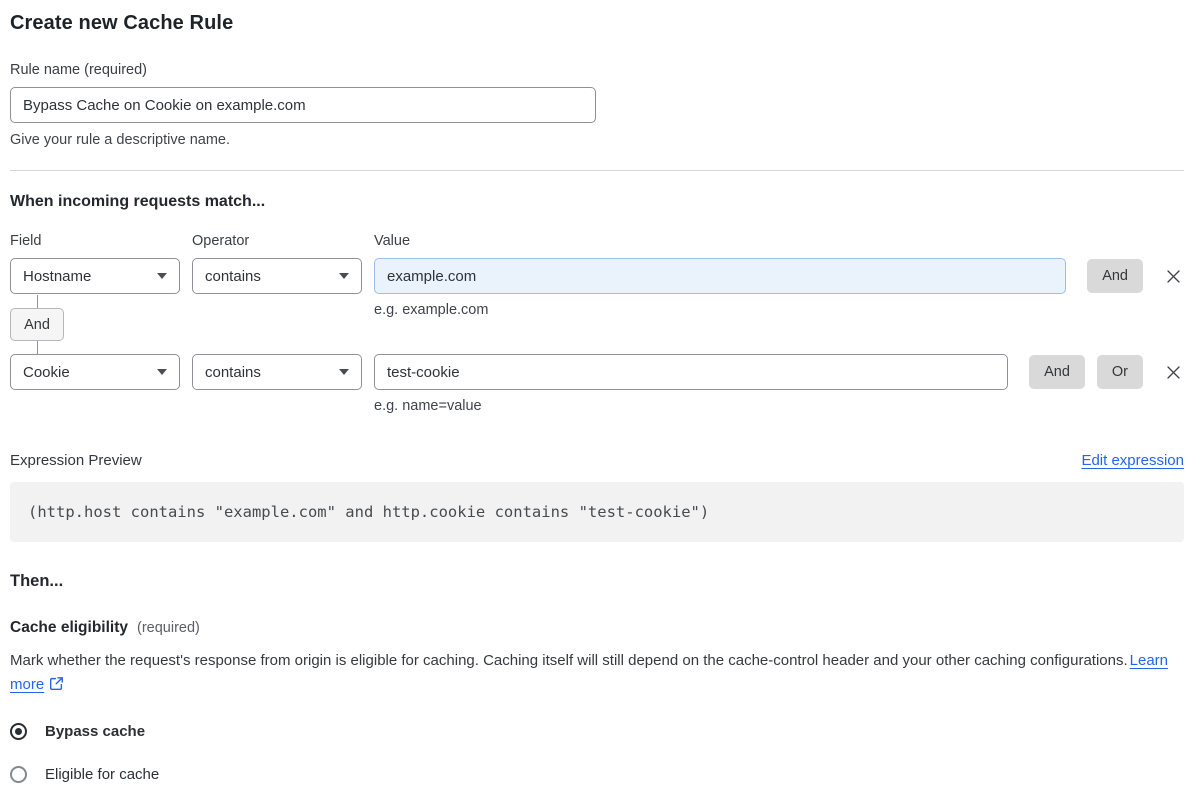 This screenshot has width=1200, height=793. What do you see at coordinates (18, 774) in the screenshot?
I see `radio-unselected-icon` at bounding box center [18, 774].